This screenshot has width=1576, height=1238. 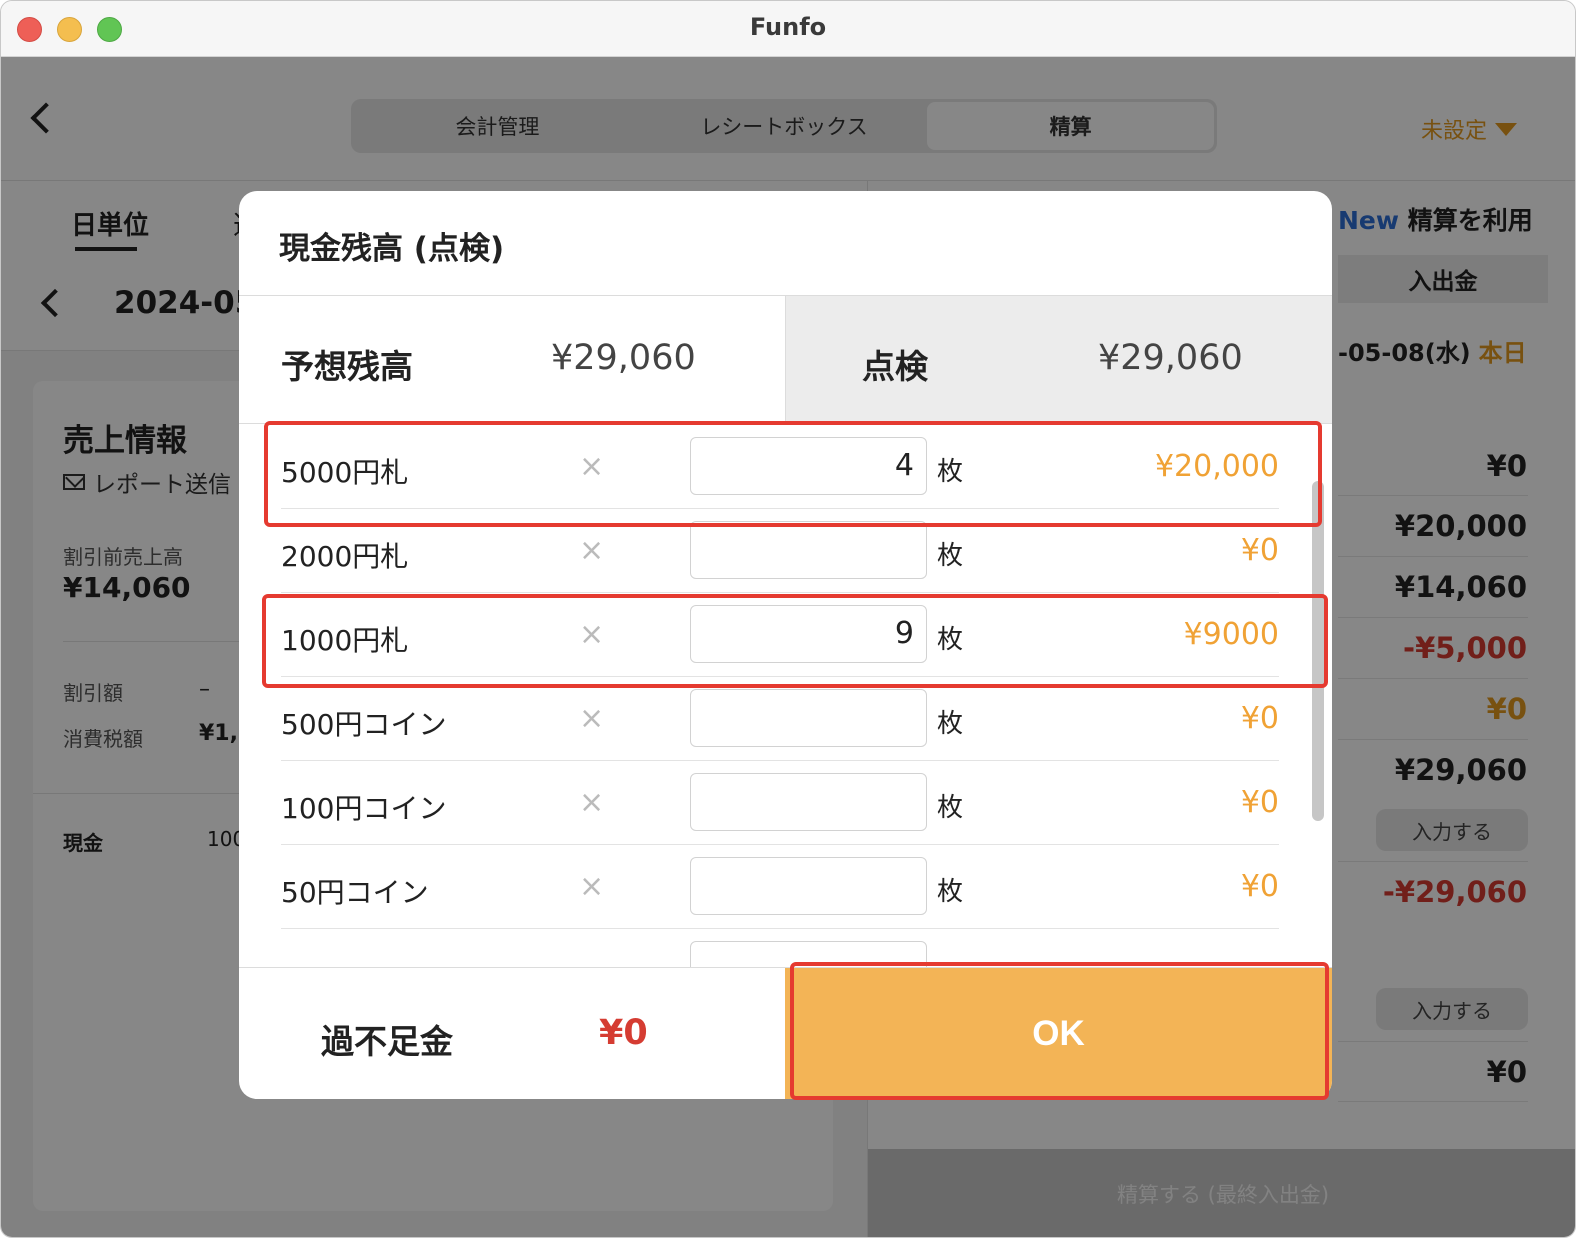 What do you see at coordinates (623, 358) in the screenshot?
I see `expected-balance-value: ¥29,060` at bounding box center [623, 358].